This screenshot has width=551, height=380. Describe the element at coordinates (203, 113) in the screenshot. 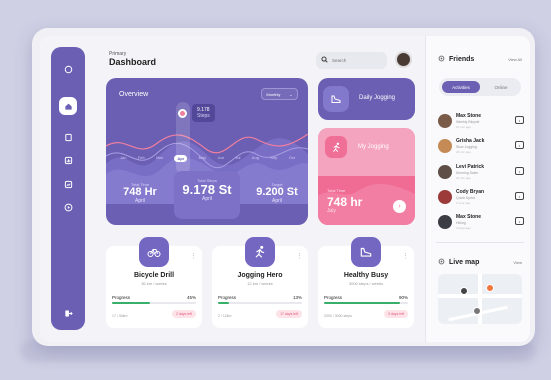

I see `chart-tooltip: 9.178 Steps` at that location.